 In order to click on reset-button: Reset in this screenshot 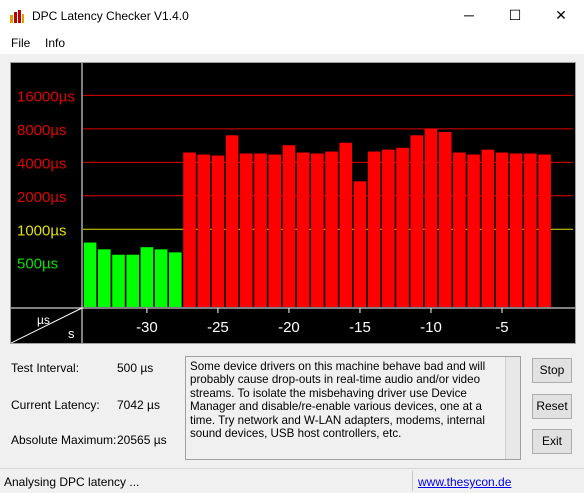, I will do `click(552, 406)`.